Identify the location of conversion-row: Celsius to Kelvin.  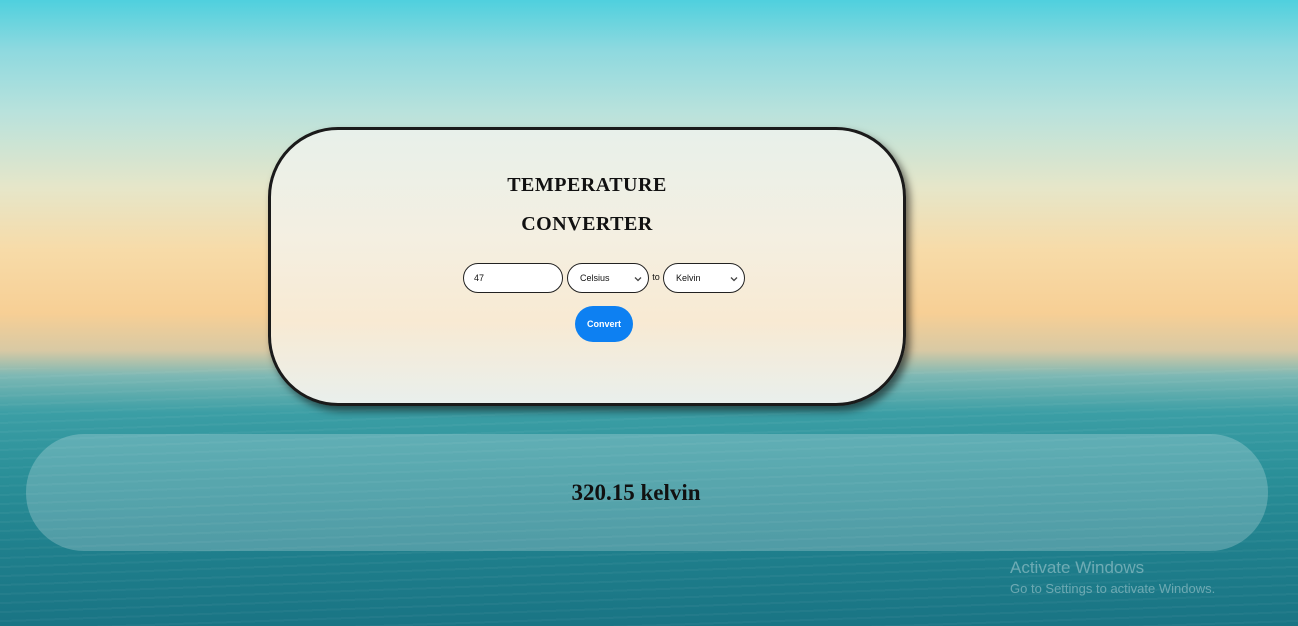
(587, 279).